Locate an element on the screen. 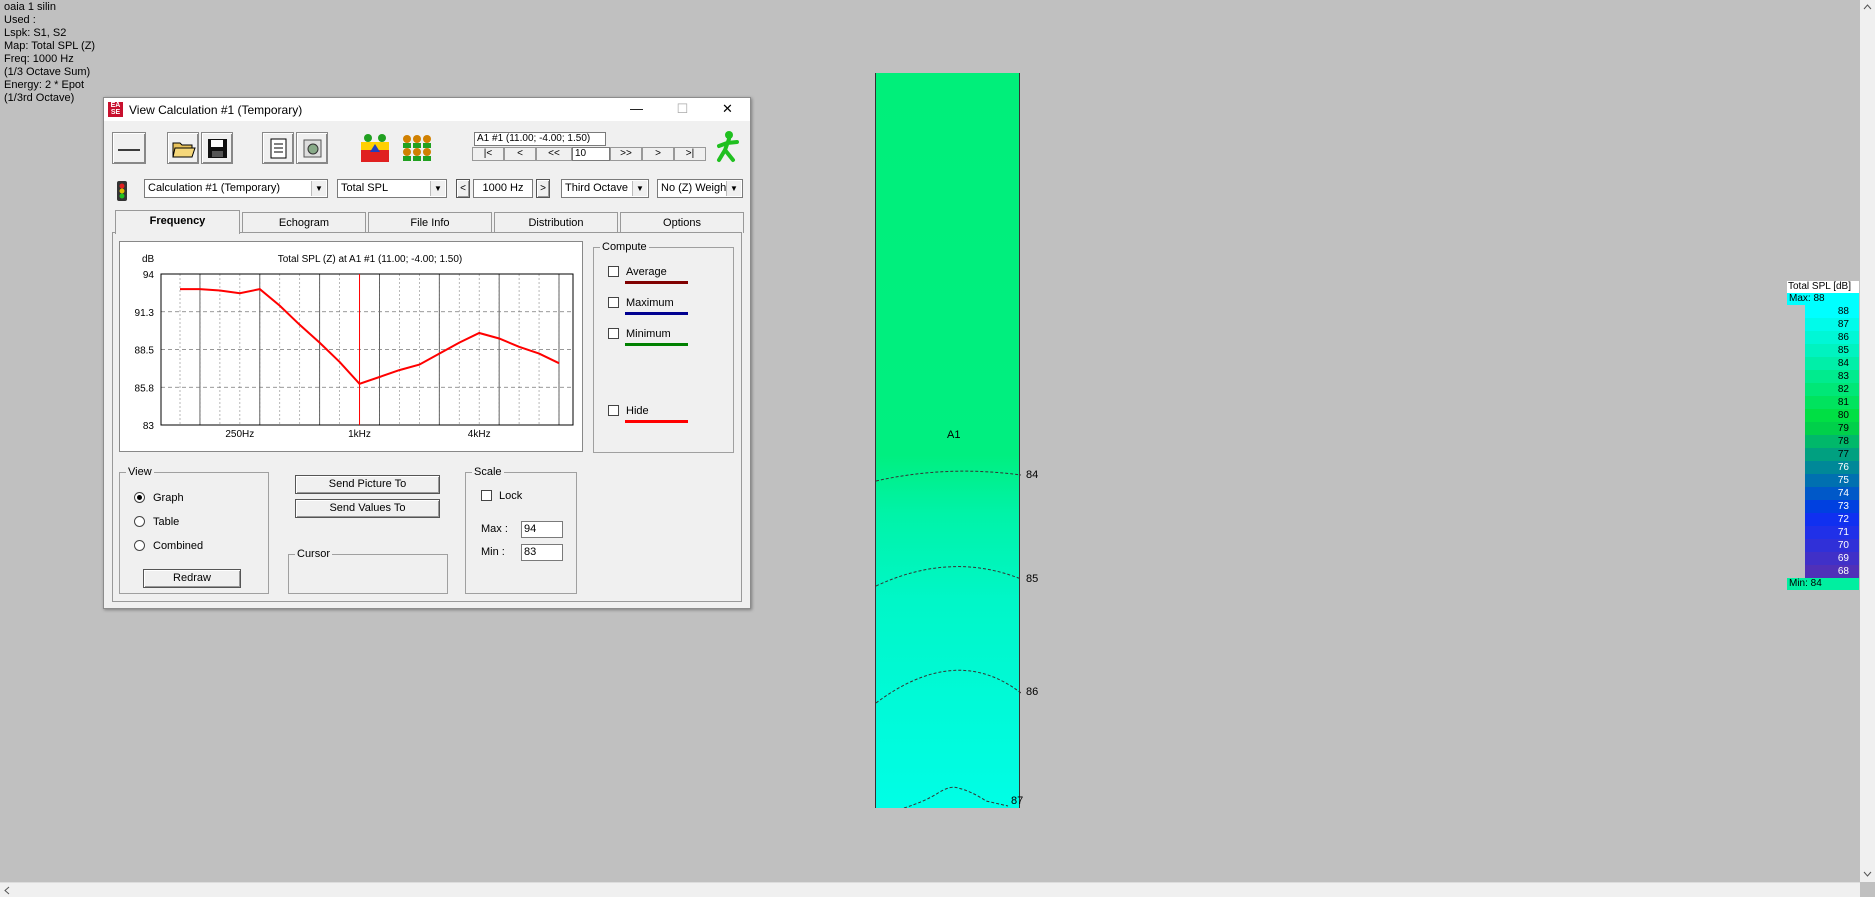 The width and height of the screenshot is (1875, 897). vertical-scrollbar is located at coordinates (1867, 441).